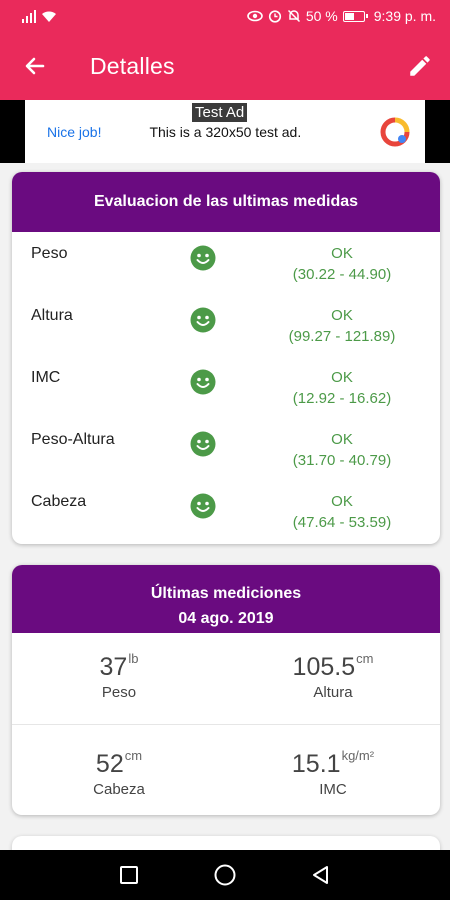  What do you see at coordinates (225, 131) in the screenshot?
I see `ad-text: This is a 320x50 test ad.` at bounding box center [225, 131].